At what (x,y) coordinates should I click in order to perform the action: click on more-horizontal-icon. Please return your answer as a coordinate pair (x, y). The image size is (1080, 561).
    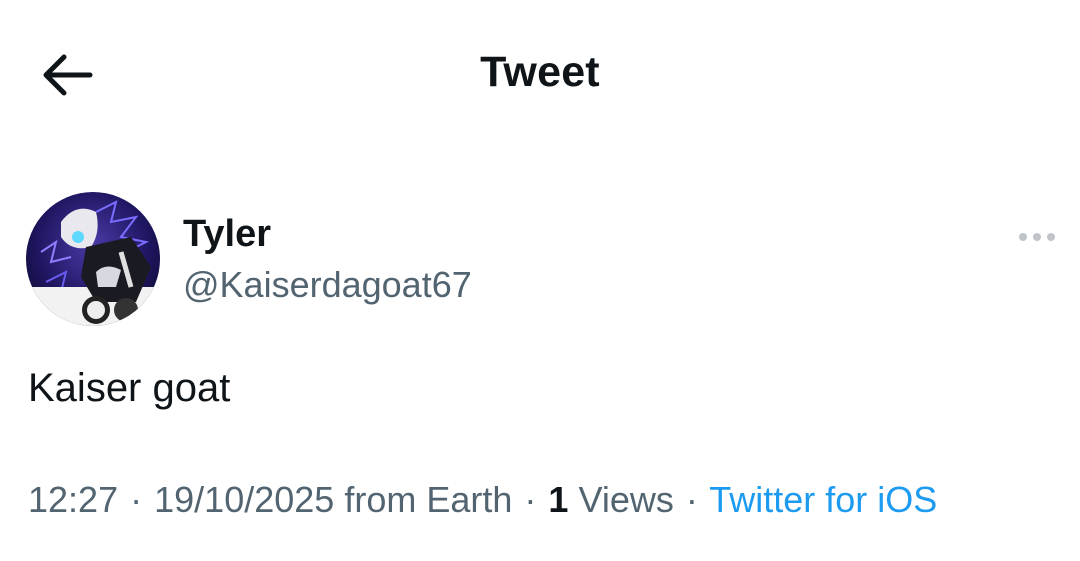
    Looking at the image, I should click on (1037, 237).